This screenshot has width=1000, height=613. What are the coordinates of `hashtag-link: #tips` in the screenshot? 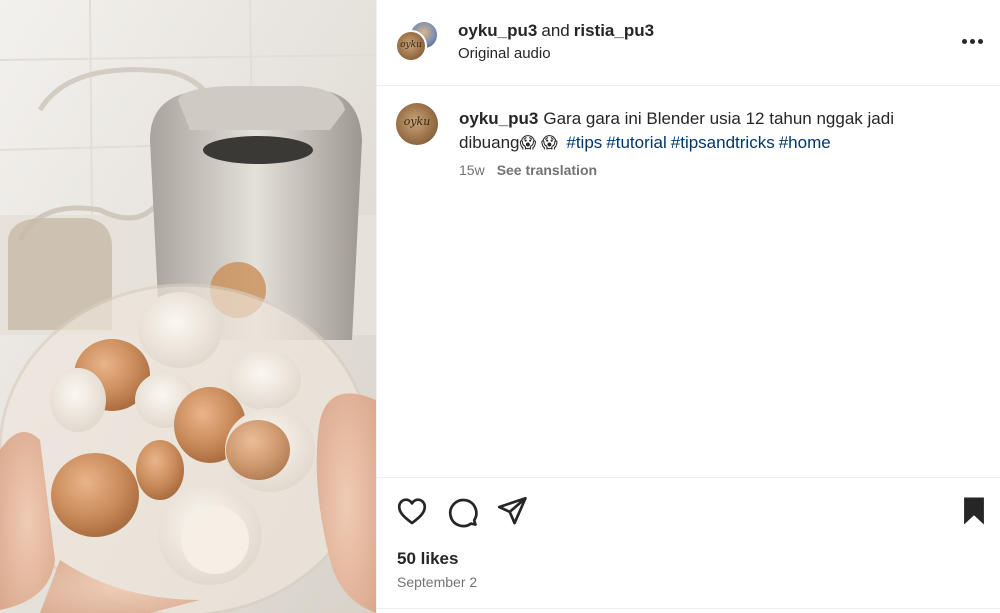 It's located at (584, 142).